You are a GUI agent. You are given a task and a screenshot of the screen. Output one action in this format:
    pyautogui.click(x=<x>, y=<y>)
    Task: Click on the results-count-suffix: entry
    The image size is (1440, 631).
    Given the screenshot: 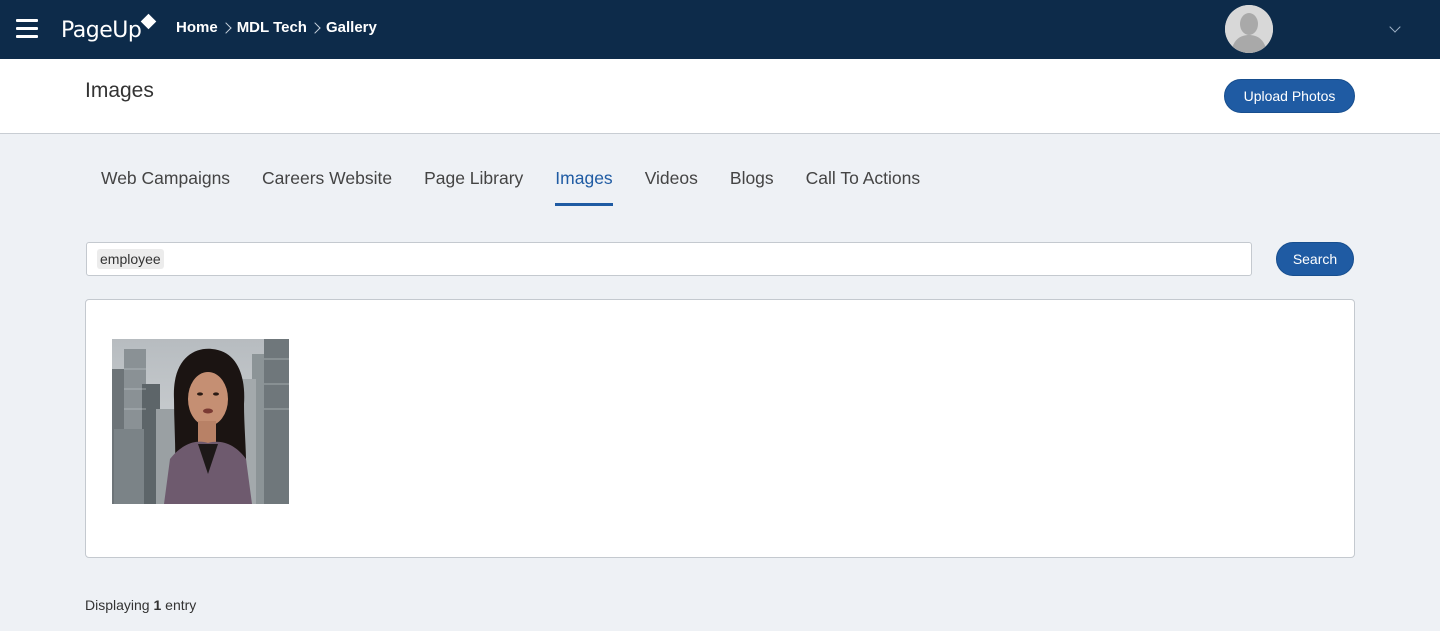 What is the action you would take?
    pyautogui.click(x=181, y=605)
    